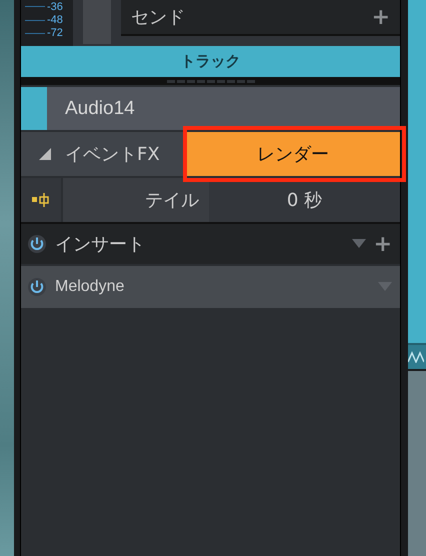  Describe the element at coordinates (90, 287) in the screenshot. I see `plugin-name: Melodyne` at that location.